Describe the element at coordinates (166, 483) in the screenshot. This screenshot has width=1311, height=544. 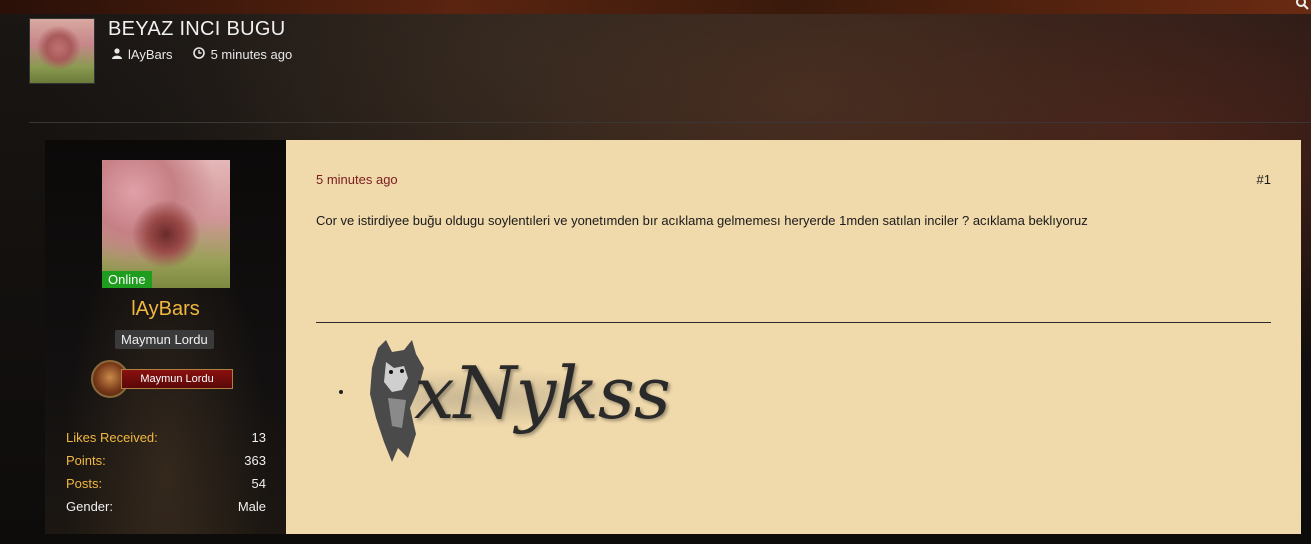
I see `stat-row: Posts: 54` at that location.